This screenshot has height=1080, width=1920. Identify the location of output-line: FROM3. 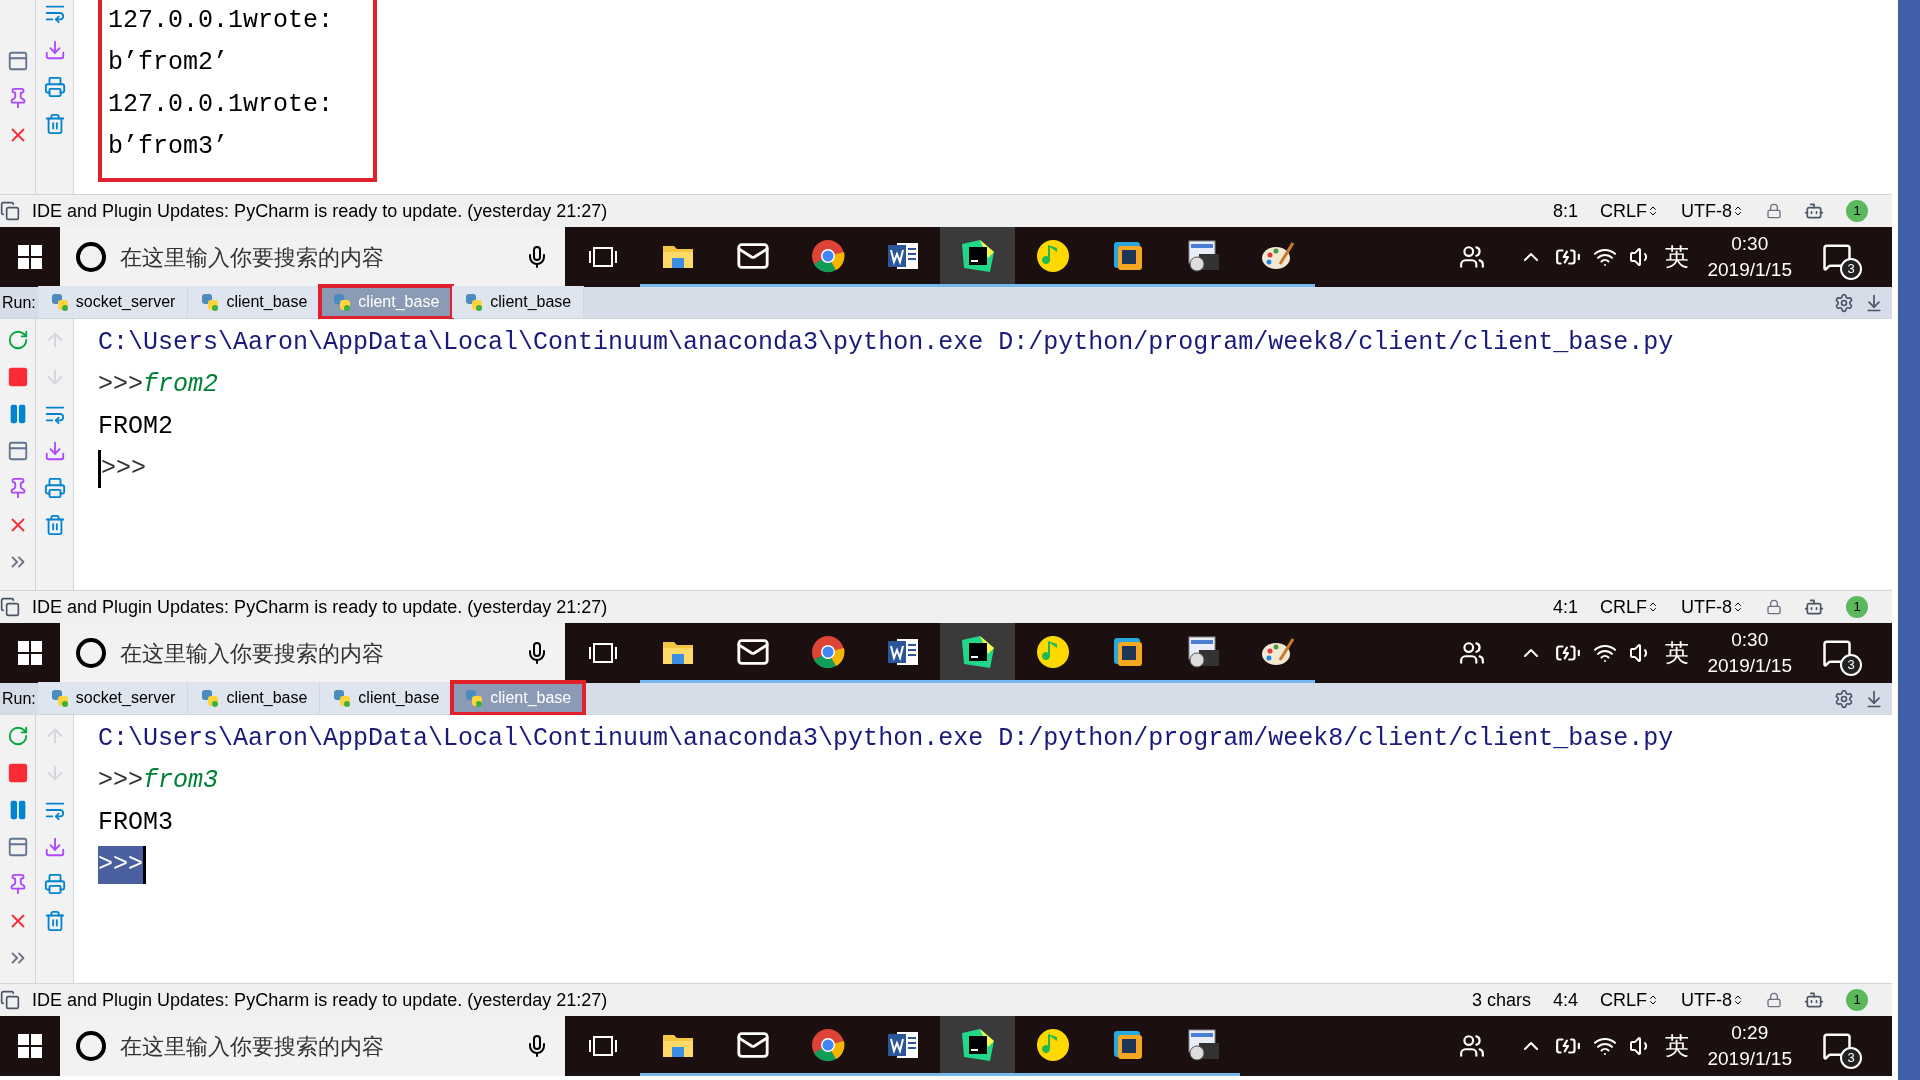
(135, 823).